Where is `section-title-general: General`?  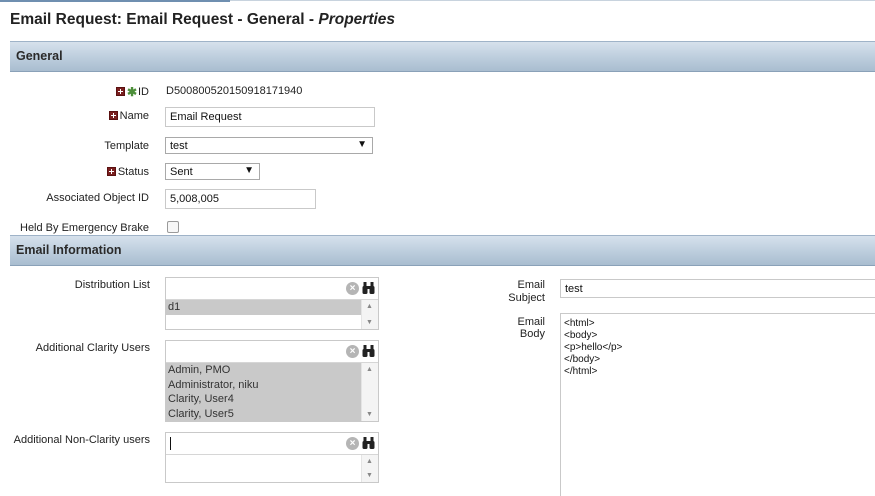 section-title-general: General is located at coordinates (39, 56).